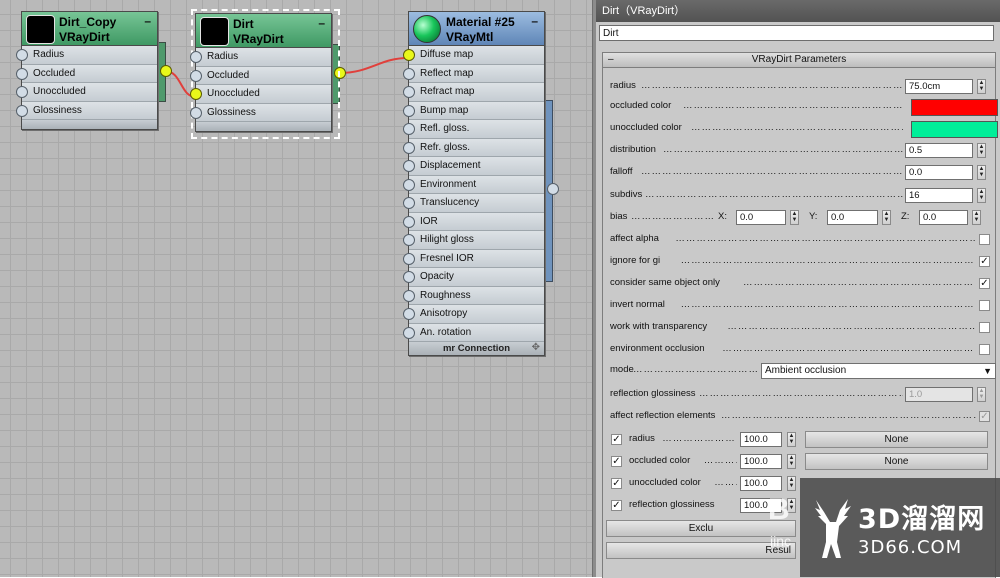 The height and width of the screenshot is (578, 1000). I want to click on slot-an-rotation: An. rotation, so click(473, 332).